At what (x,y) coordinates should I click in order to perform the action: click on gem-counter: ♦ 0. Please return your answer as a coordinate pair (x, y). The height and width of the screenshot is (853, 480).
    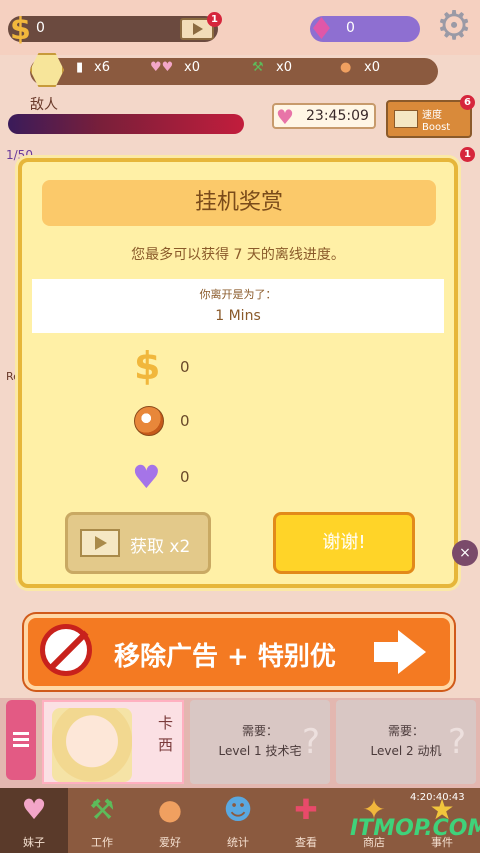
    Looking at the image, I should click on (364, 29).